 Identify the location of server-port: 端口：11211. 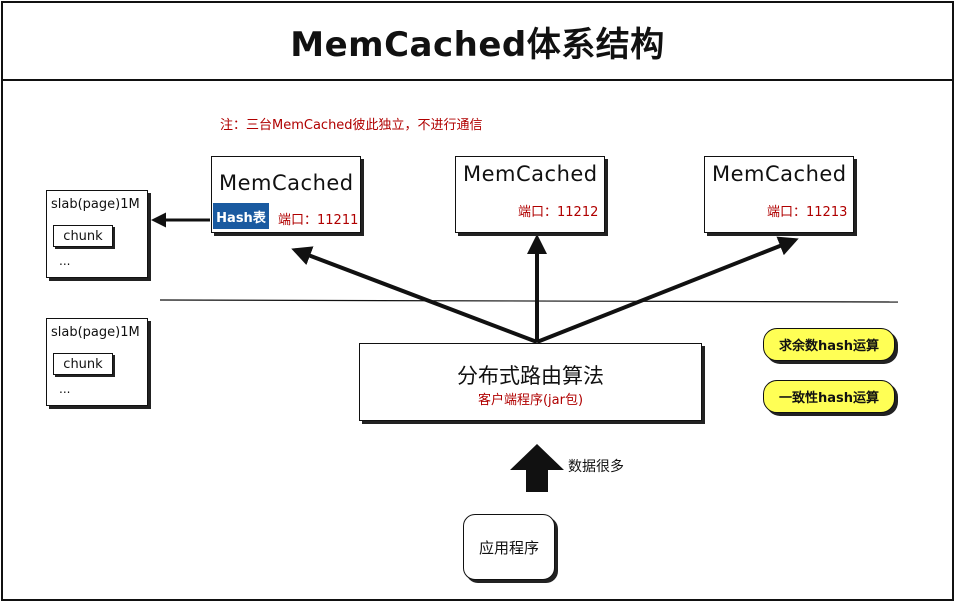
(318, 220).